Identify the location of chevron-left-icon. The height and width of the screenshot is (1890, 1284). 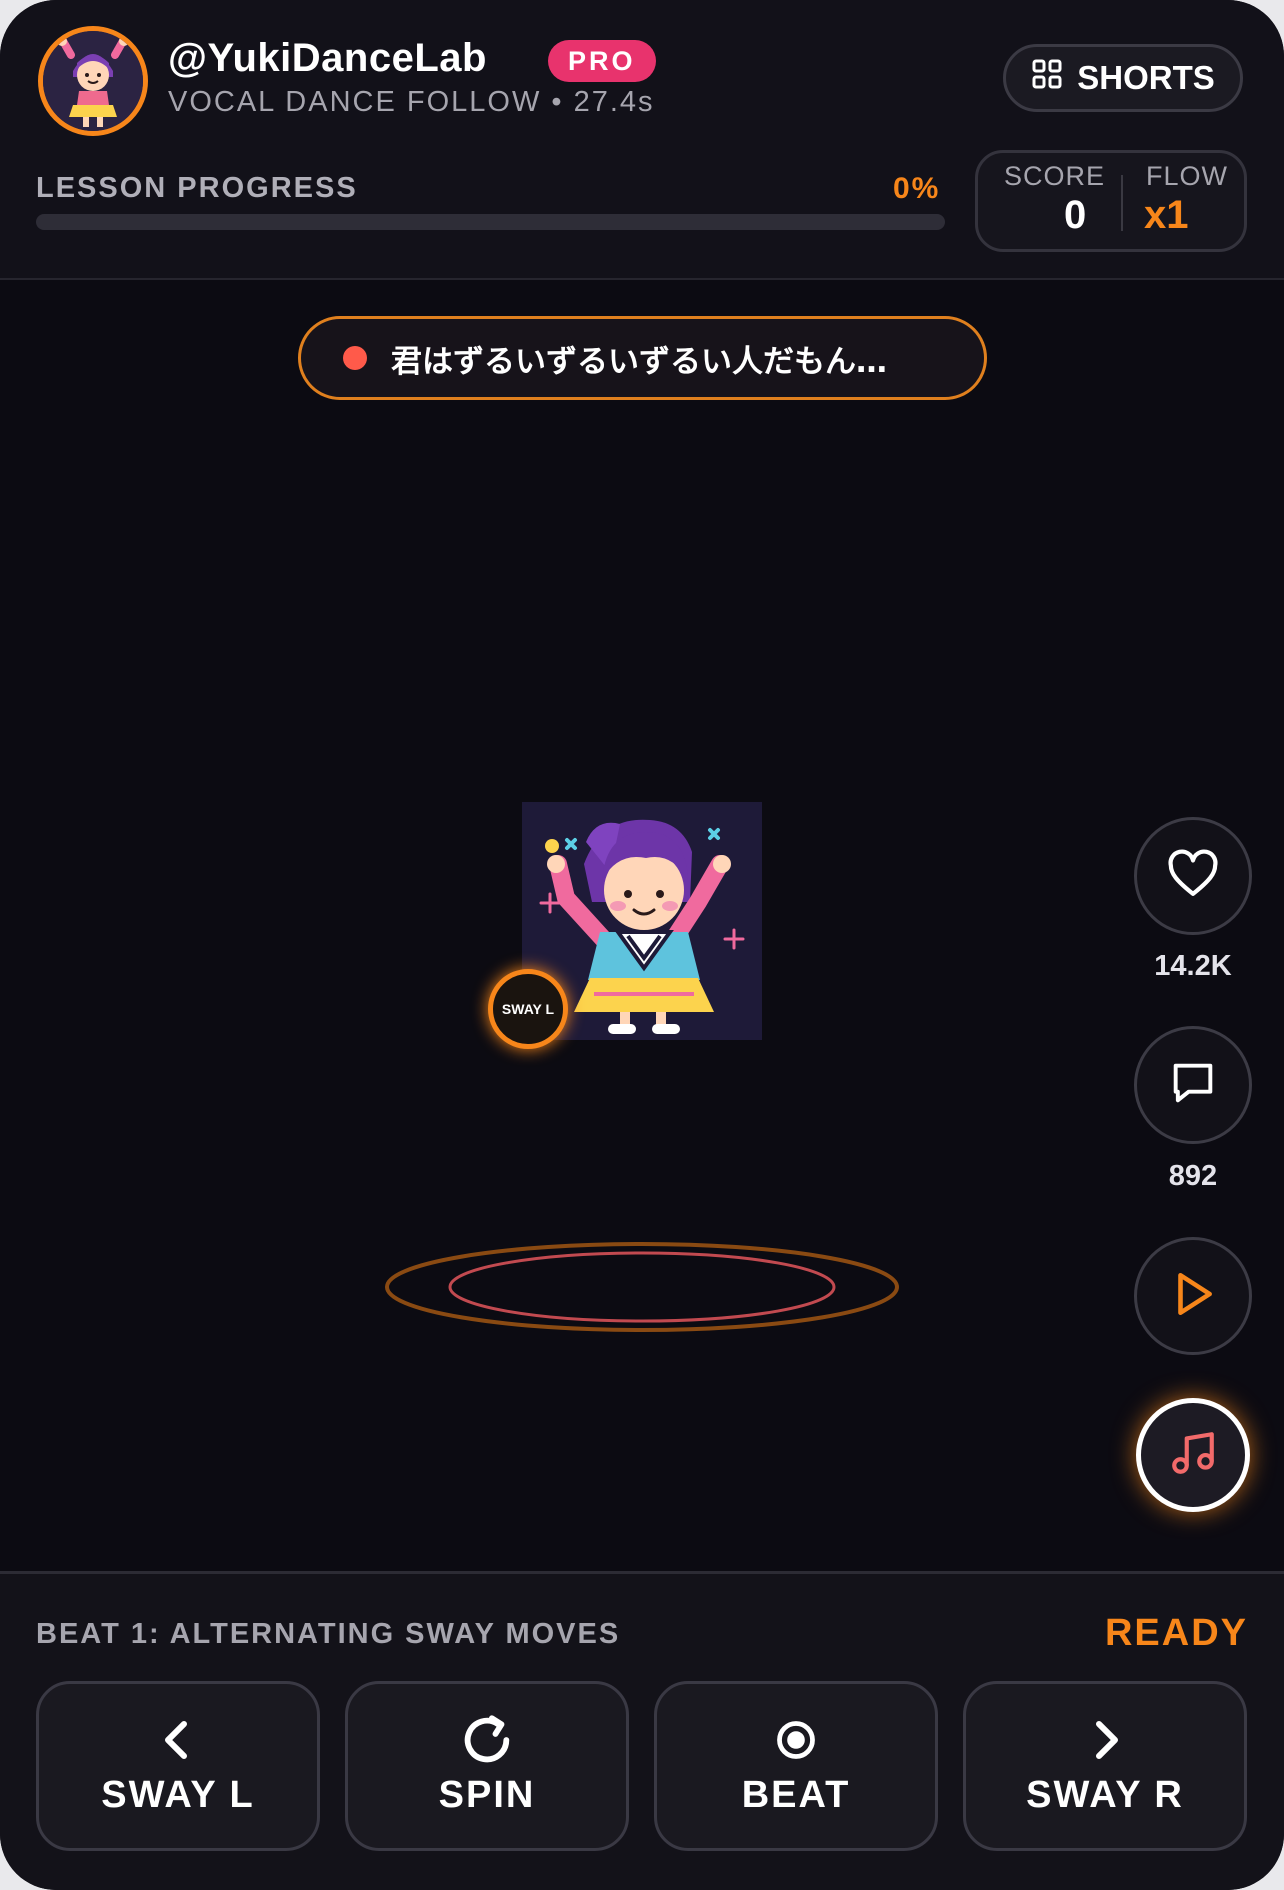
(178, 1740).